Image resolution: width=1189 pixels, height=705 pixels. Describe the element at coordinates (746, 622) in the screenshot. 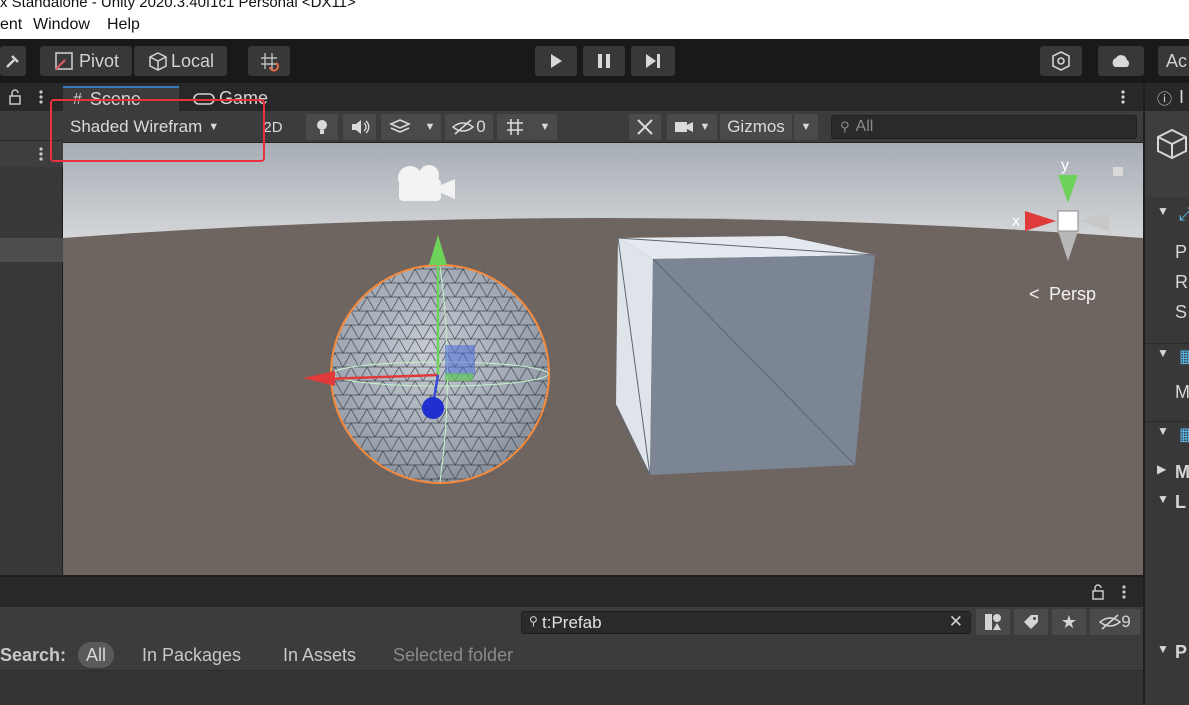

I see `project-search-input: ⚲ t:Prefab ✕` at that location.